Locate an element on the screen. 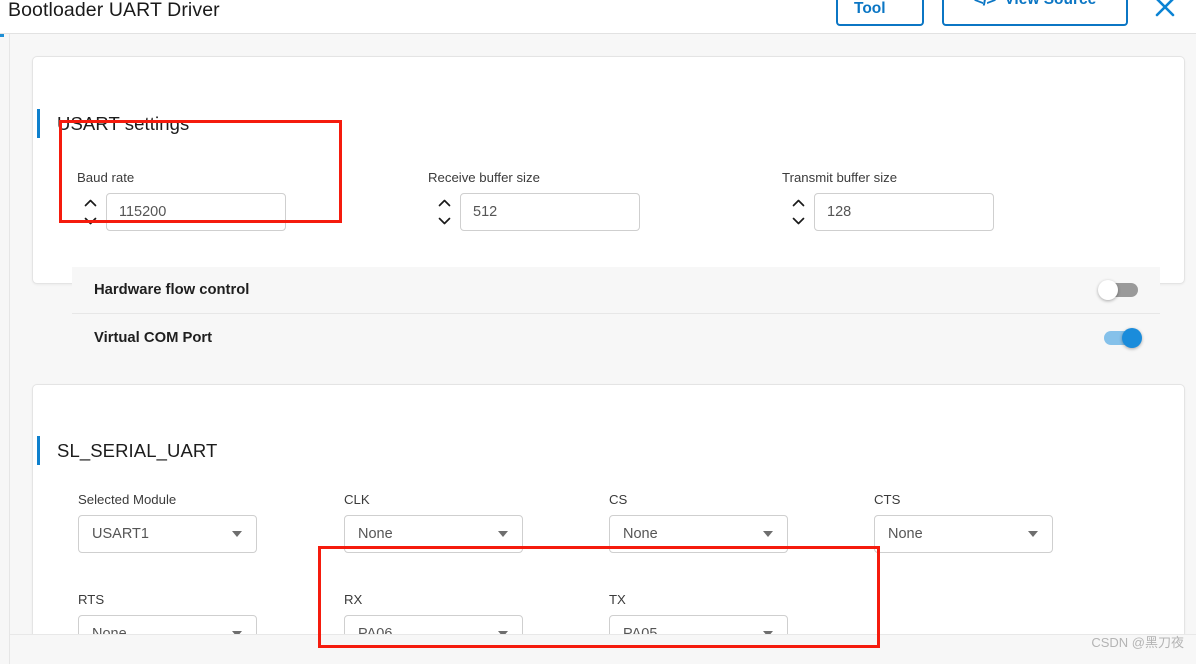 Image resolution: width=1198 pixels, height=664 pixels. rx-label: RX is located at coordinates (353, 599).